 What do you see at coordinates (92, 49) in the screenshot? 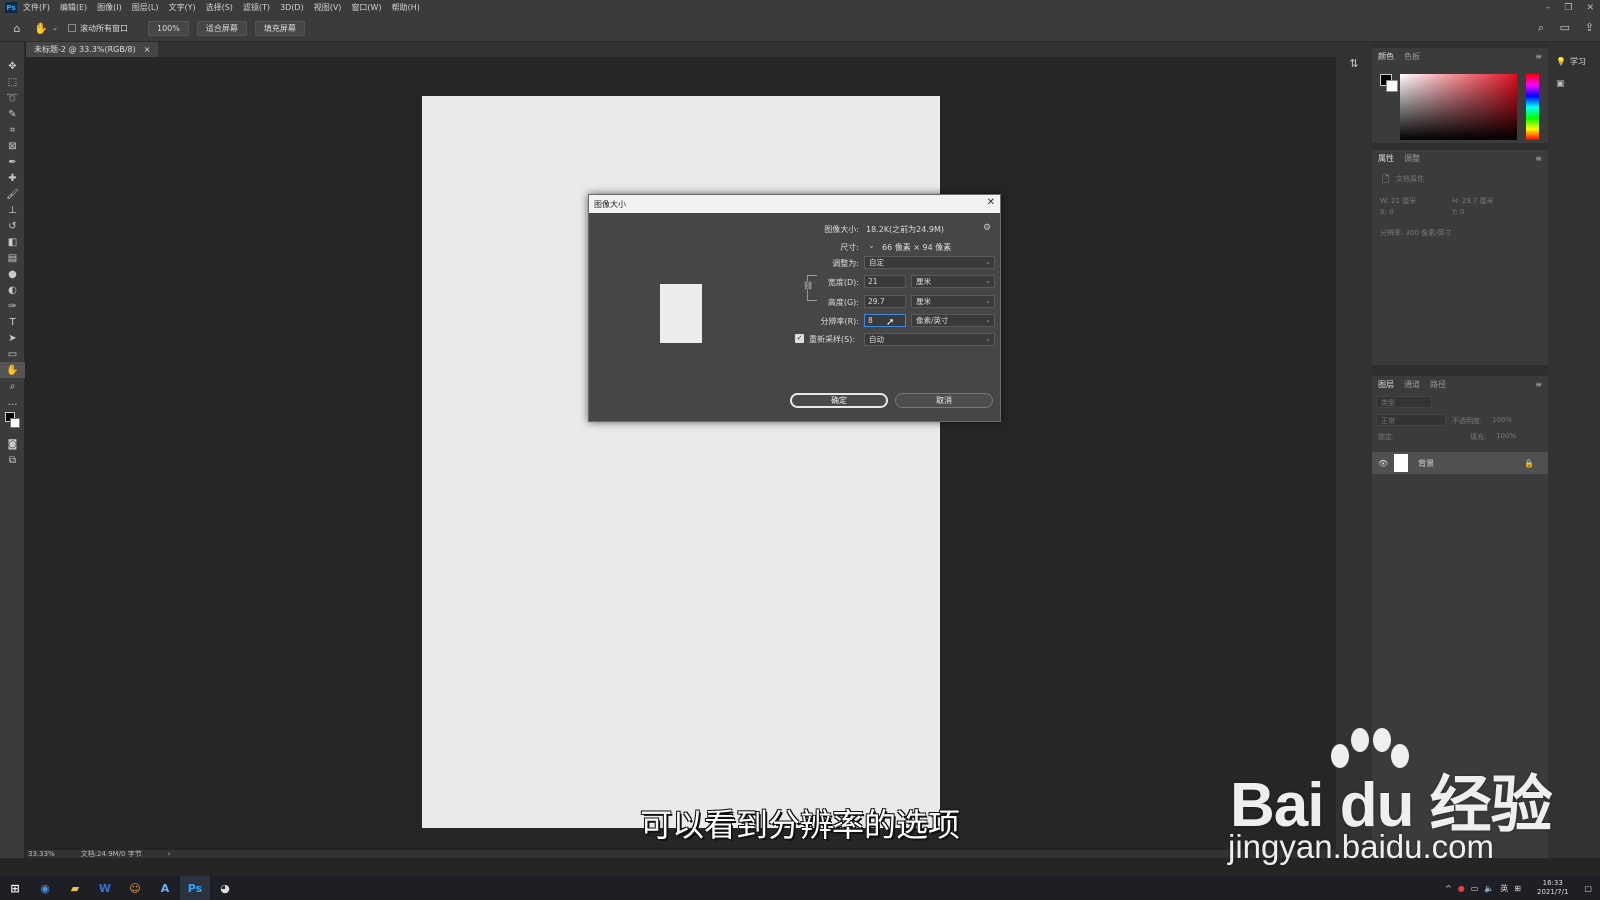
I see `document-tab: 未标题-2 @ 33.3%(RGB/8) ×` at bounding box center [92, 49].